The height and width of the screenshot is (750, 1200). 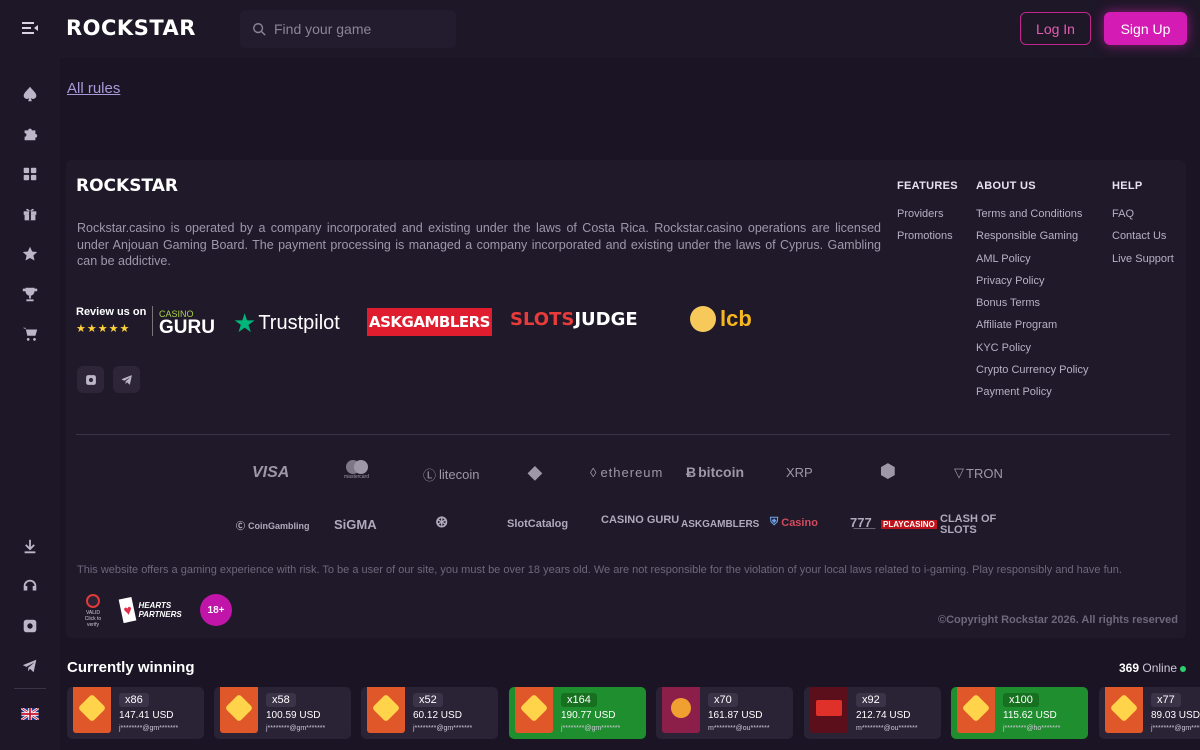 I want to click on link-contact: Contact Us, so click(x=1143, y=236).